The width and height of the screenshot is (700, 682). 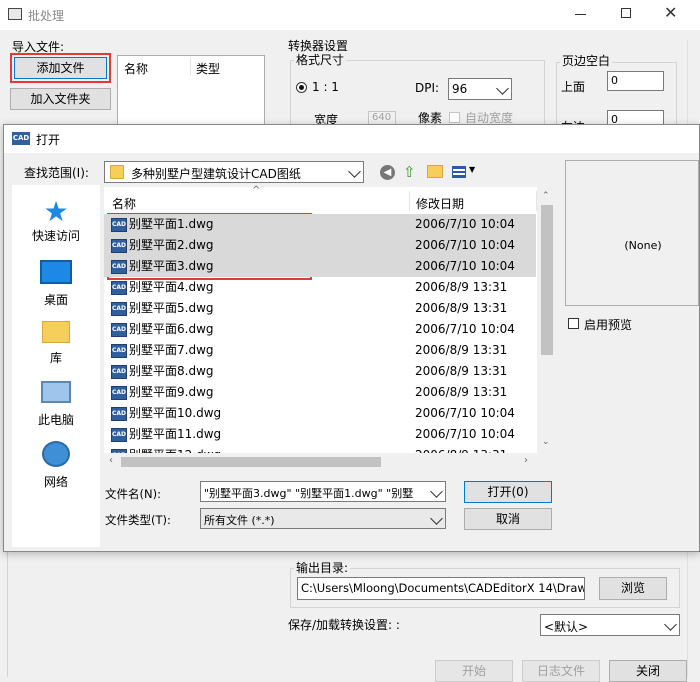 I want to click on radio-dot, so click(x=301, y=87).